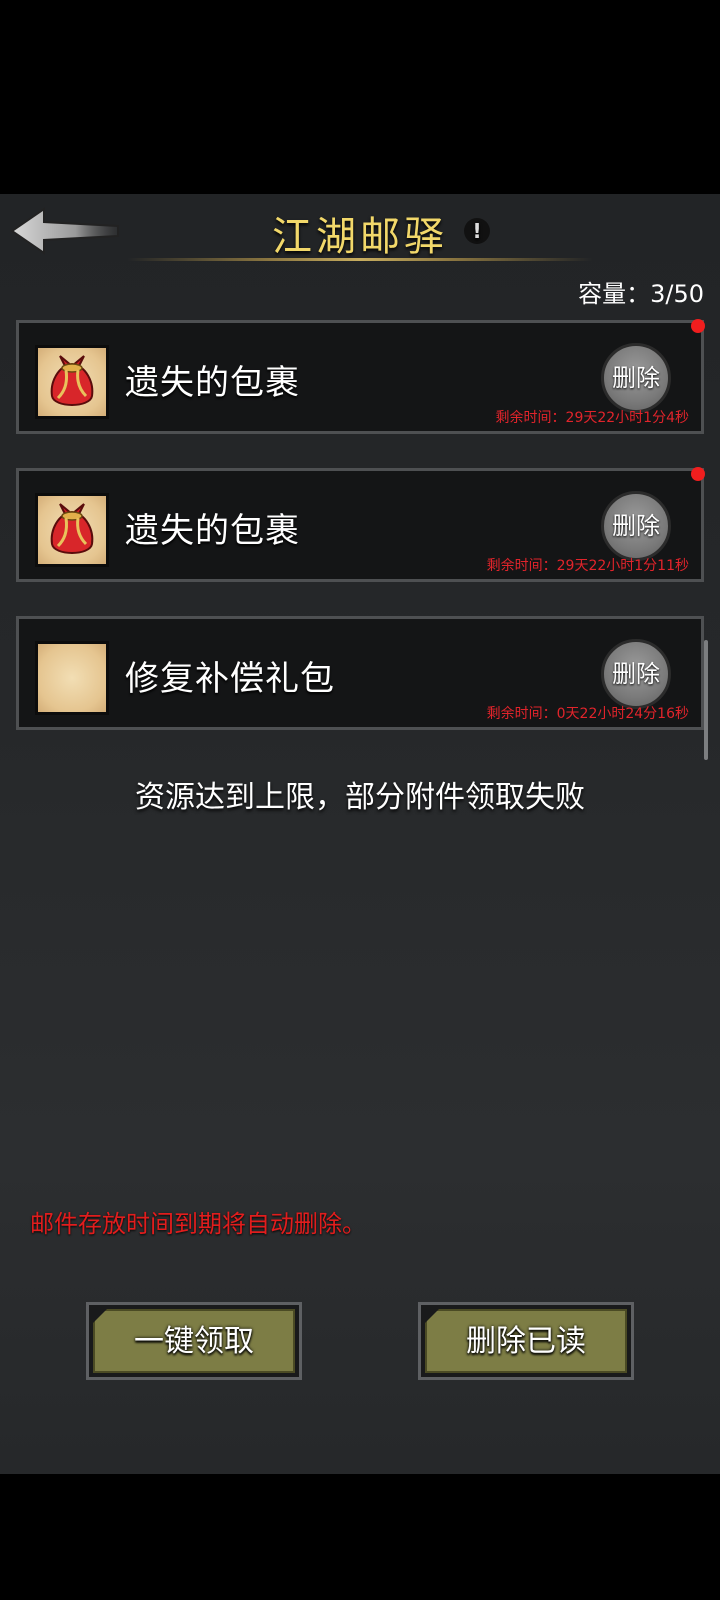 This screenshot has height=1600, width=720. Describe the element at coordinates (592, 418) in the screenshot. I see `remaining-time: 剩余时间：29天22小时1分4秒` at that location.